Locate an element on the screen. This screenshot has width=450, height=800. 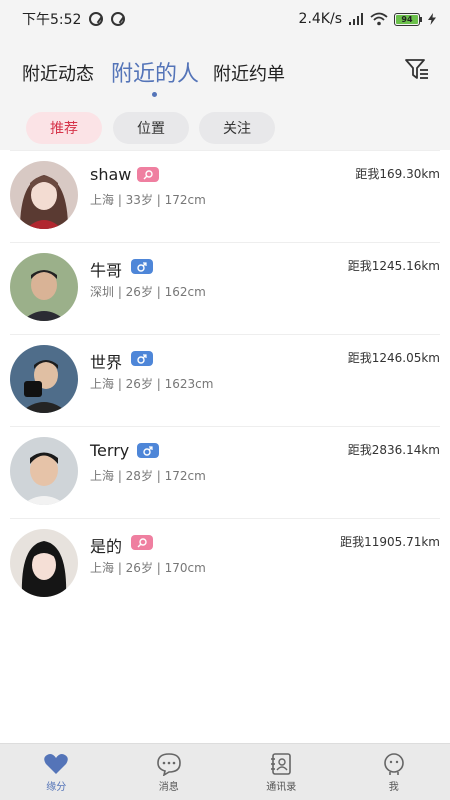
header: 附近动态 附近的人 附近约单 is located at coordinates (225, 69).